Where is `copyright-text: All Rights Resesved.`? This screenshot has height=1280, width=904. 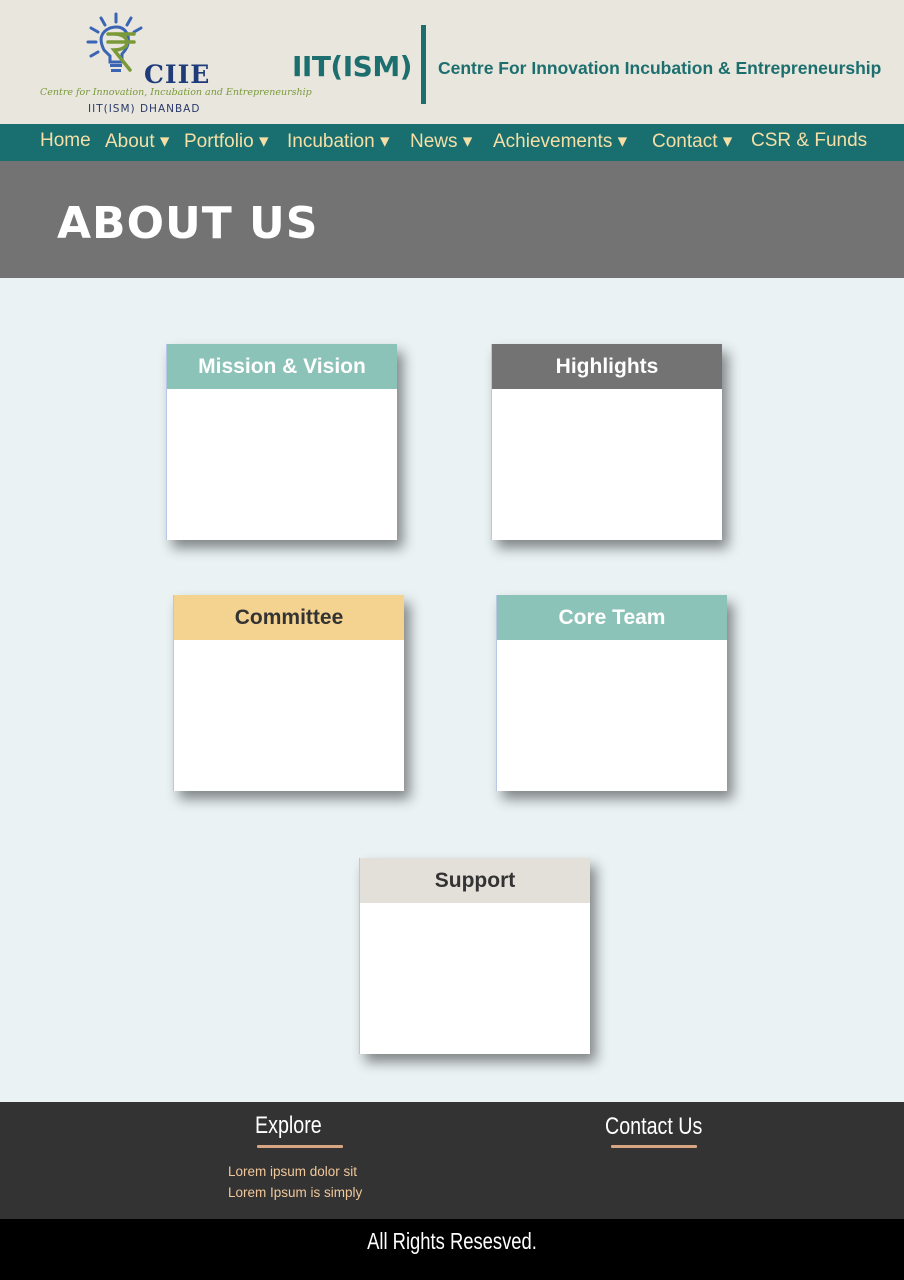
copyright-text: All Rights Resesved. is located at coordinates (452, 1241).